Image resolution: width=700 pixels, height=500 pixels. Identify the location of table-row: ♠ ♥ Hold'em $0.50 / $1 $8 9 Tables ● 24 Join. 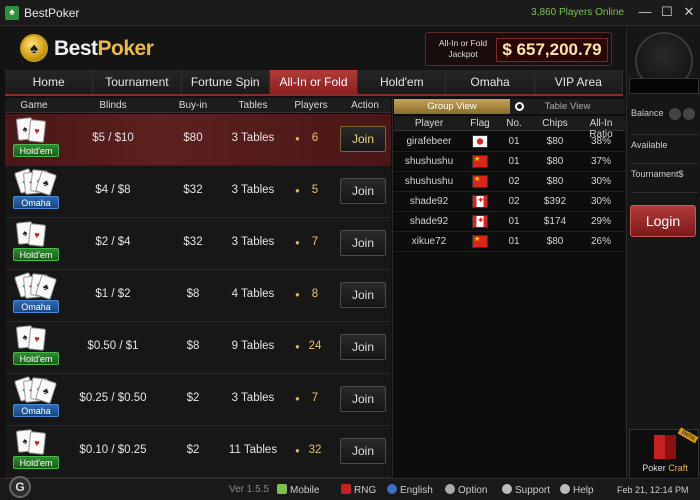
(198, 348).